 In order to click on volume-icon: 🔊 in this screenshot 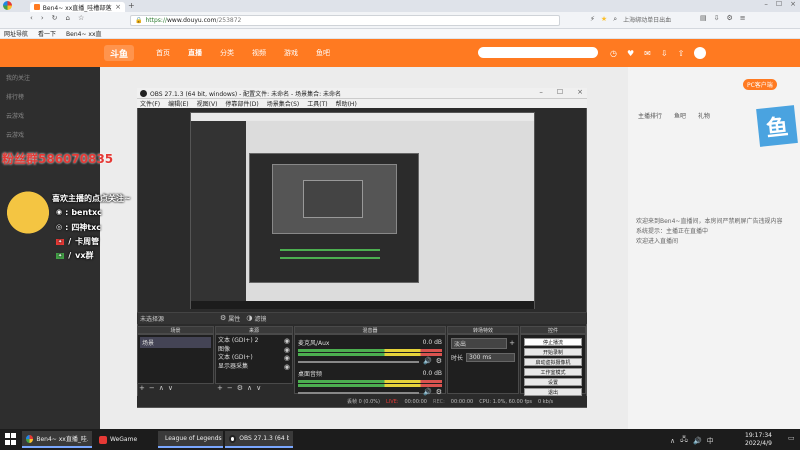, I will do `click(697, 441)`.